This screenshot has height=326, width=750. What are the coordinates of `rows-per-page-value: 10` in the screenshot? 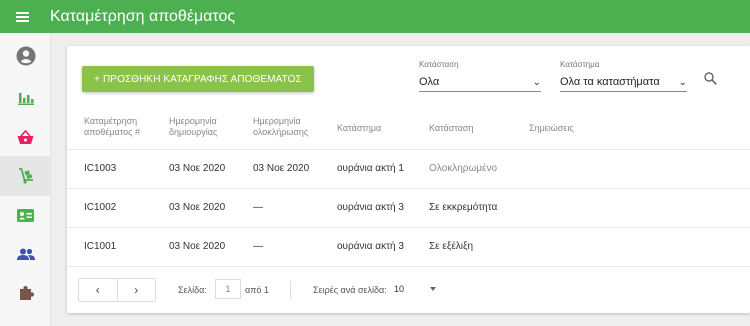 It's located at (399, 289).